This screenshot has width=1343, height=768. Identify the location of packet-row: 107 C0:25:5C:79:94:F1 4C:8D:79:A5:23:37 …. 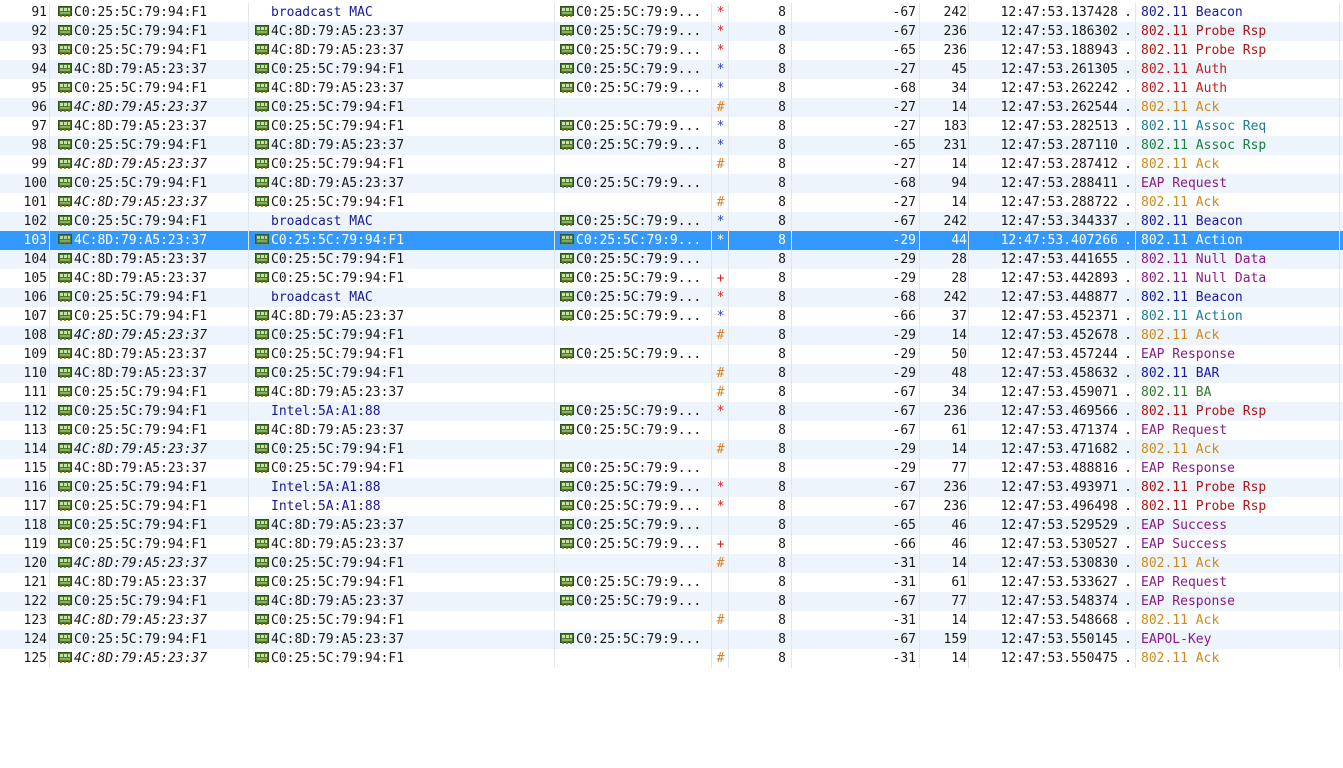
(671, 316).